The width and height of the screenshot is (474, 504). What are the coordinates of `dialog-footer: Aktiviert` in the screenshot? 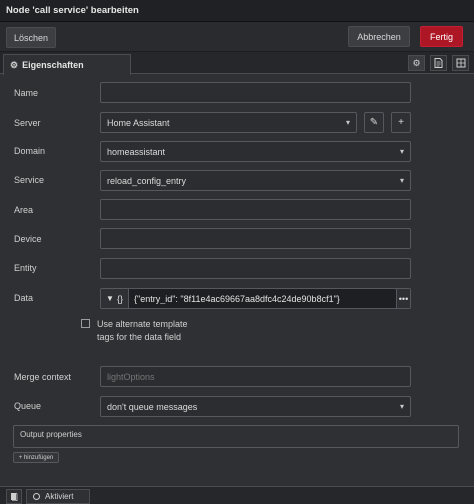 It's located at (237, 495).